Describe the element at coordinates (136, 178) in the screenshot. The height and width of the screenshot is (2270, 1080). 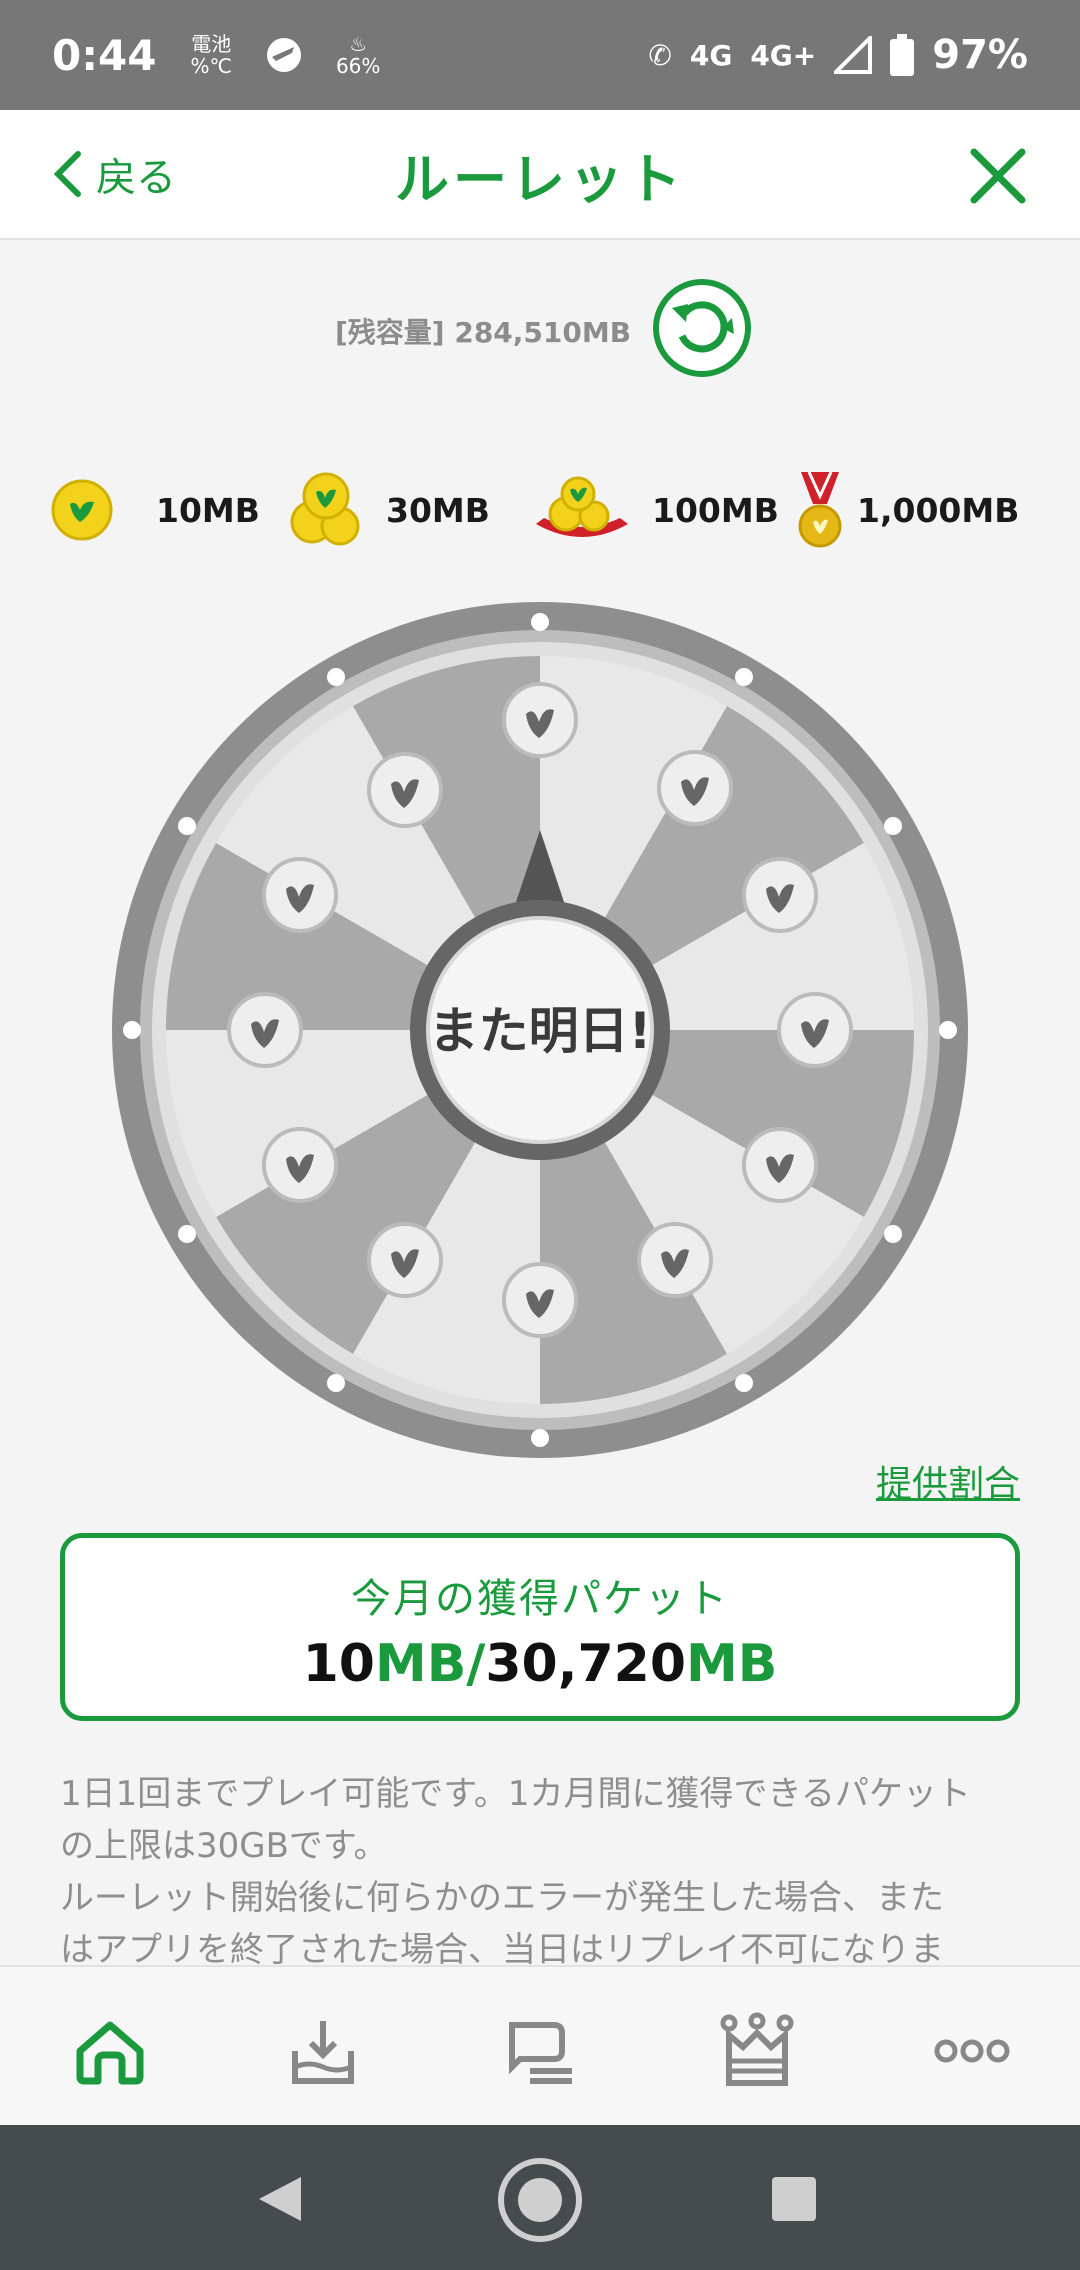
I see `back-label: 戻る` at that location.